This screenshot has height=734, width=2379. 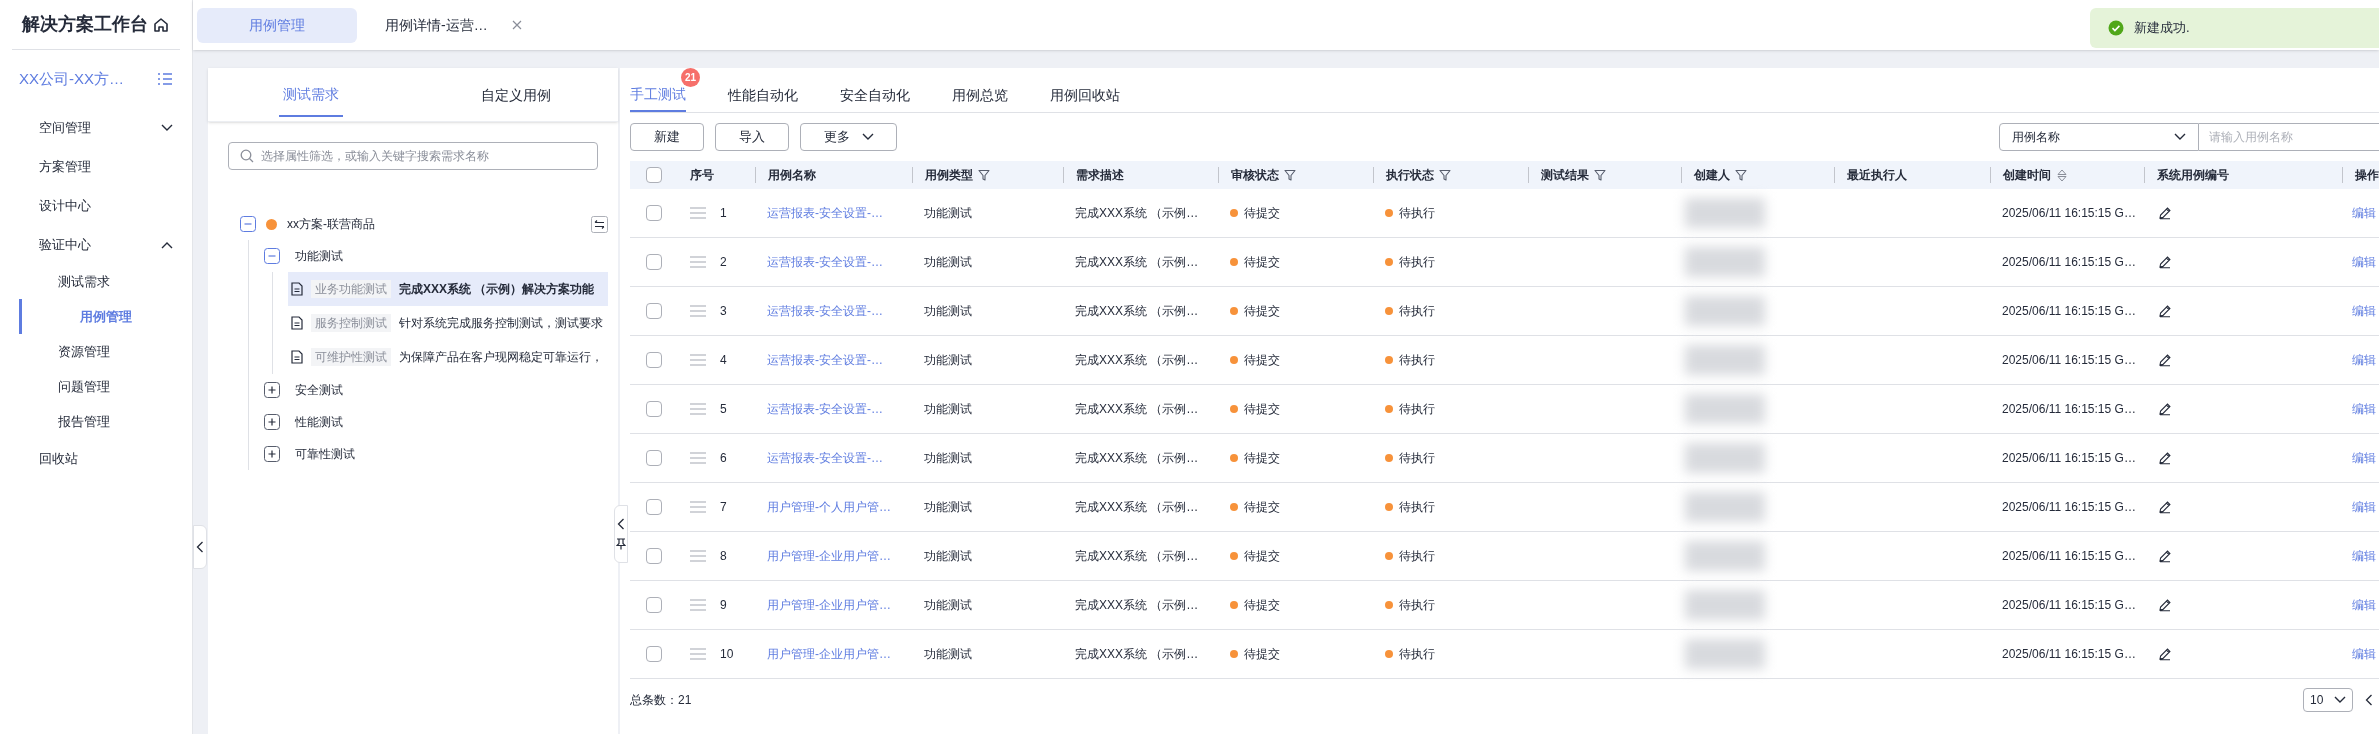 What do you see at coordinates (319, 422) in the screenshot?
I see `tree-node: 性能测试` at bounding box center [319, 422].